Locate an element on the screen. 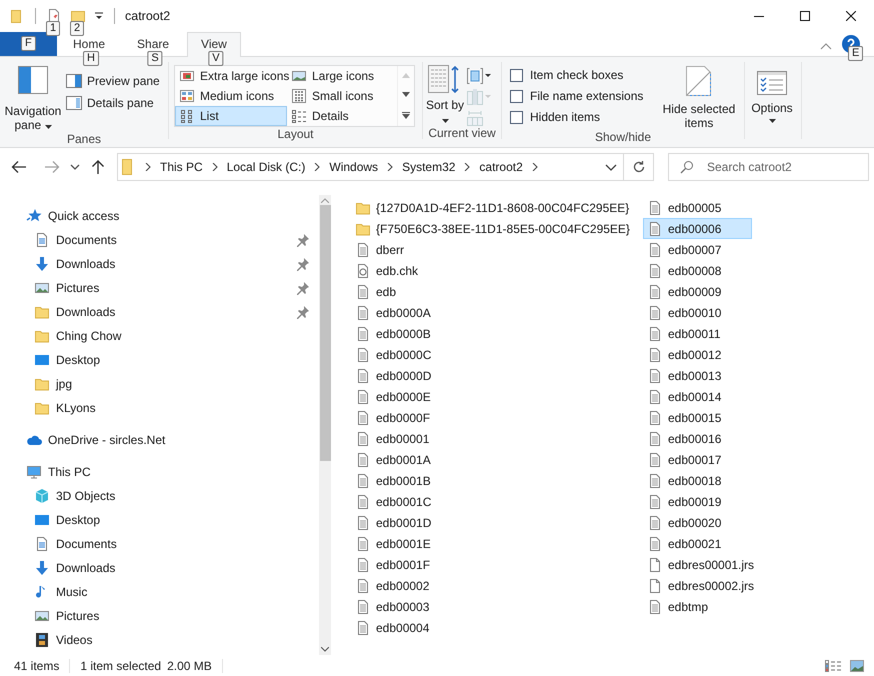 The width and height of the screenshot is (874, 676). dropdown-caret-icon is located at coordinates (611, 167).